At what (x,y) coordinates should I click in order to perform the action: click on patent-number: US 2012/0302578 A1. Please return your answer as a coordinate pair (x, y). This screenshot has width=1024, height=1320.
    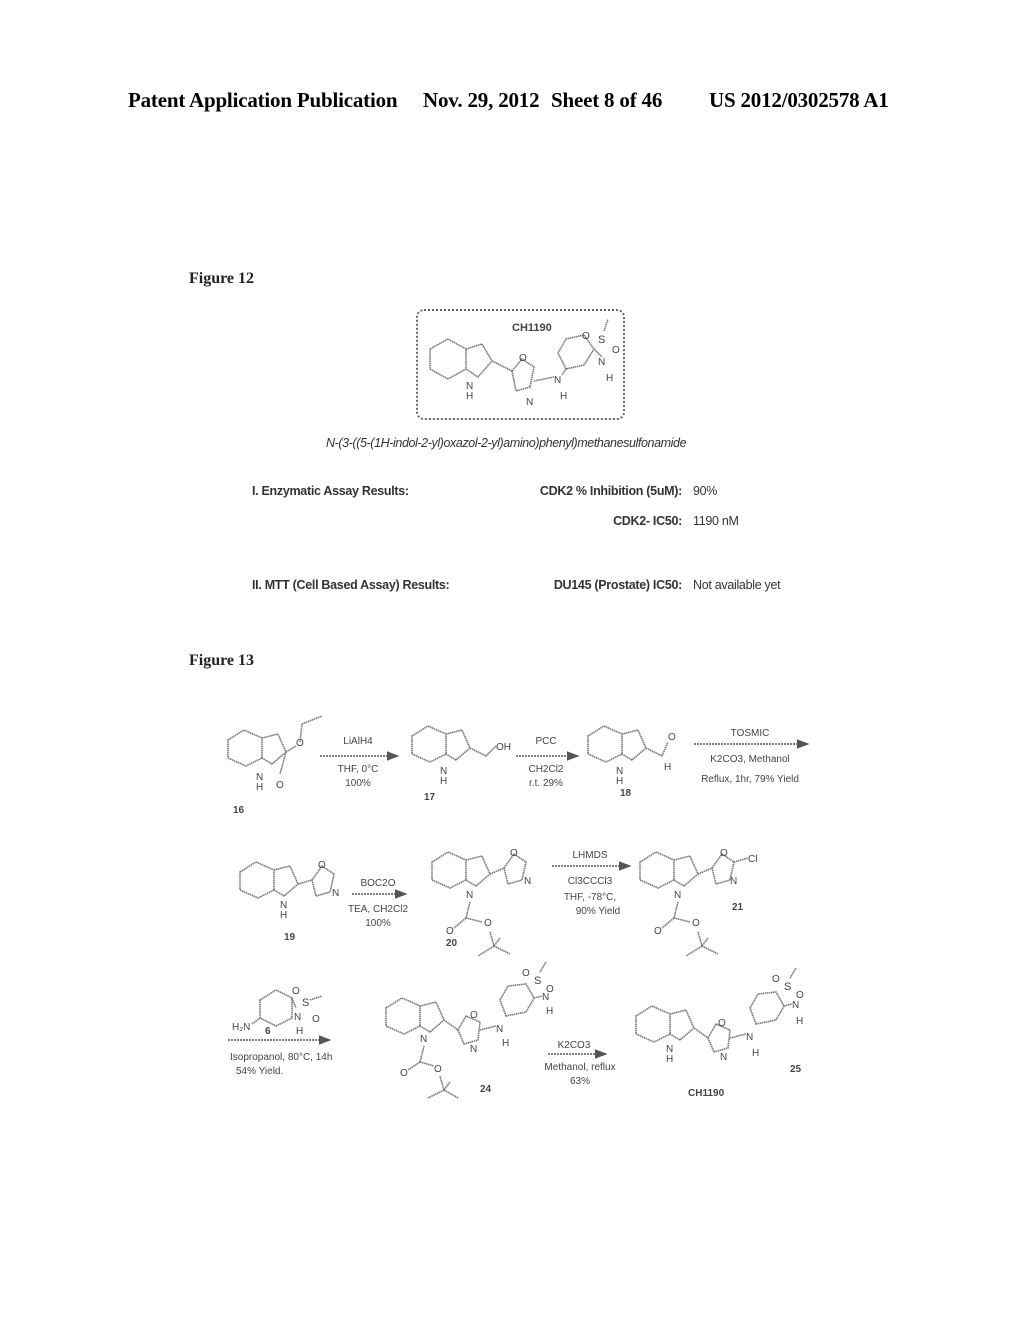
    Looking at the image, I should click on (799, 100).